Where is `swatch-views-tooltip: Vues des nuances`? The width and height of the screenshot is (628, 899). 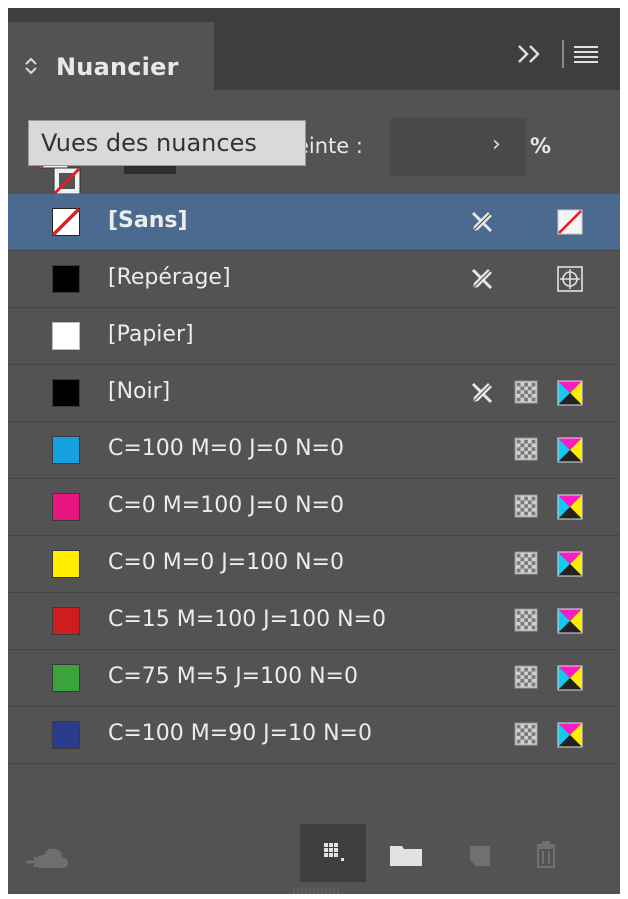 swatch-views-tooltip: Vues des nuances is located at coordinates (167, 143).